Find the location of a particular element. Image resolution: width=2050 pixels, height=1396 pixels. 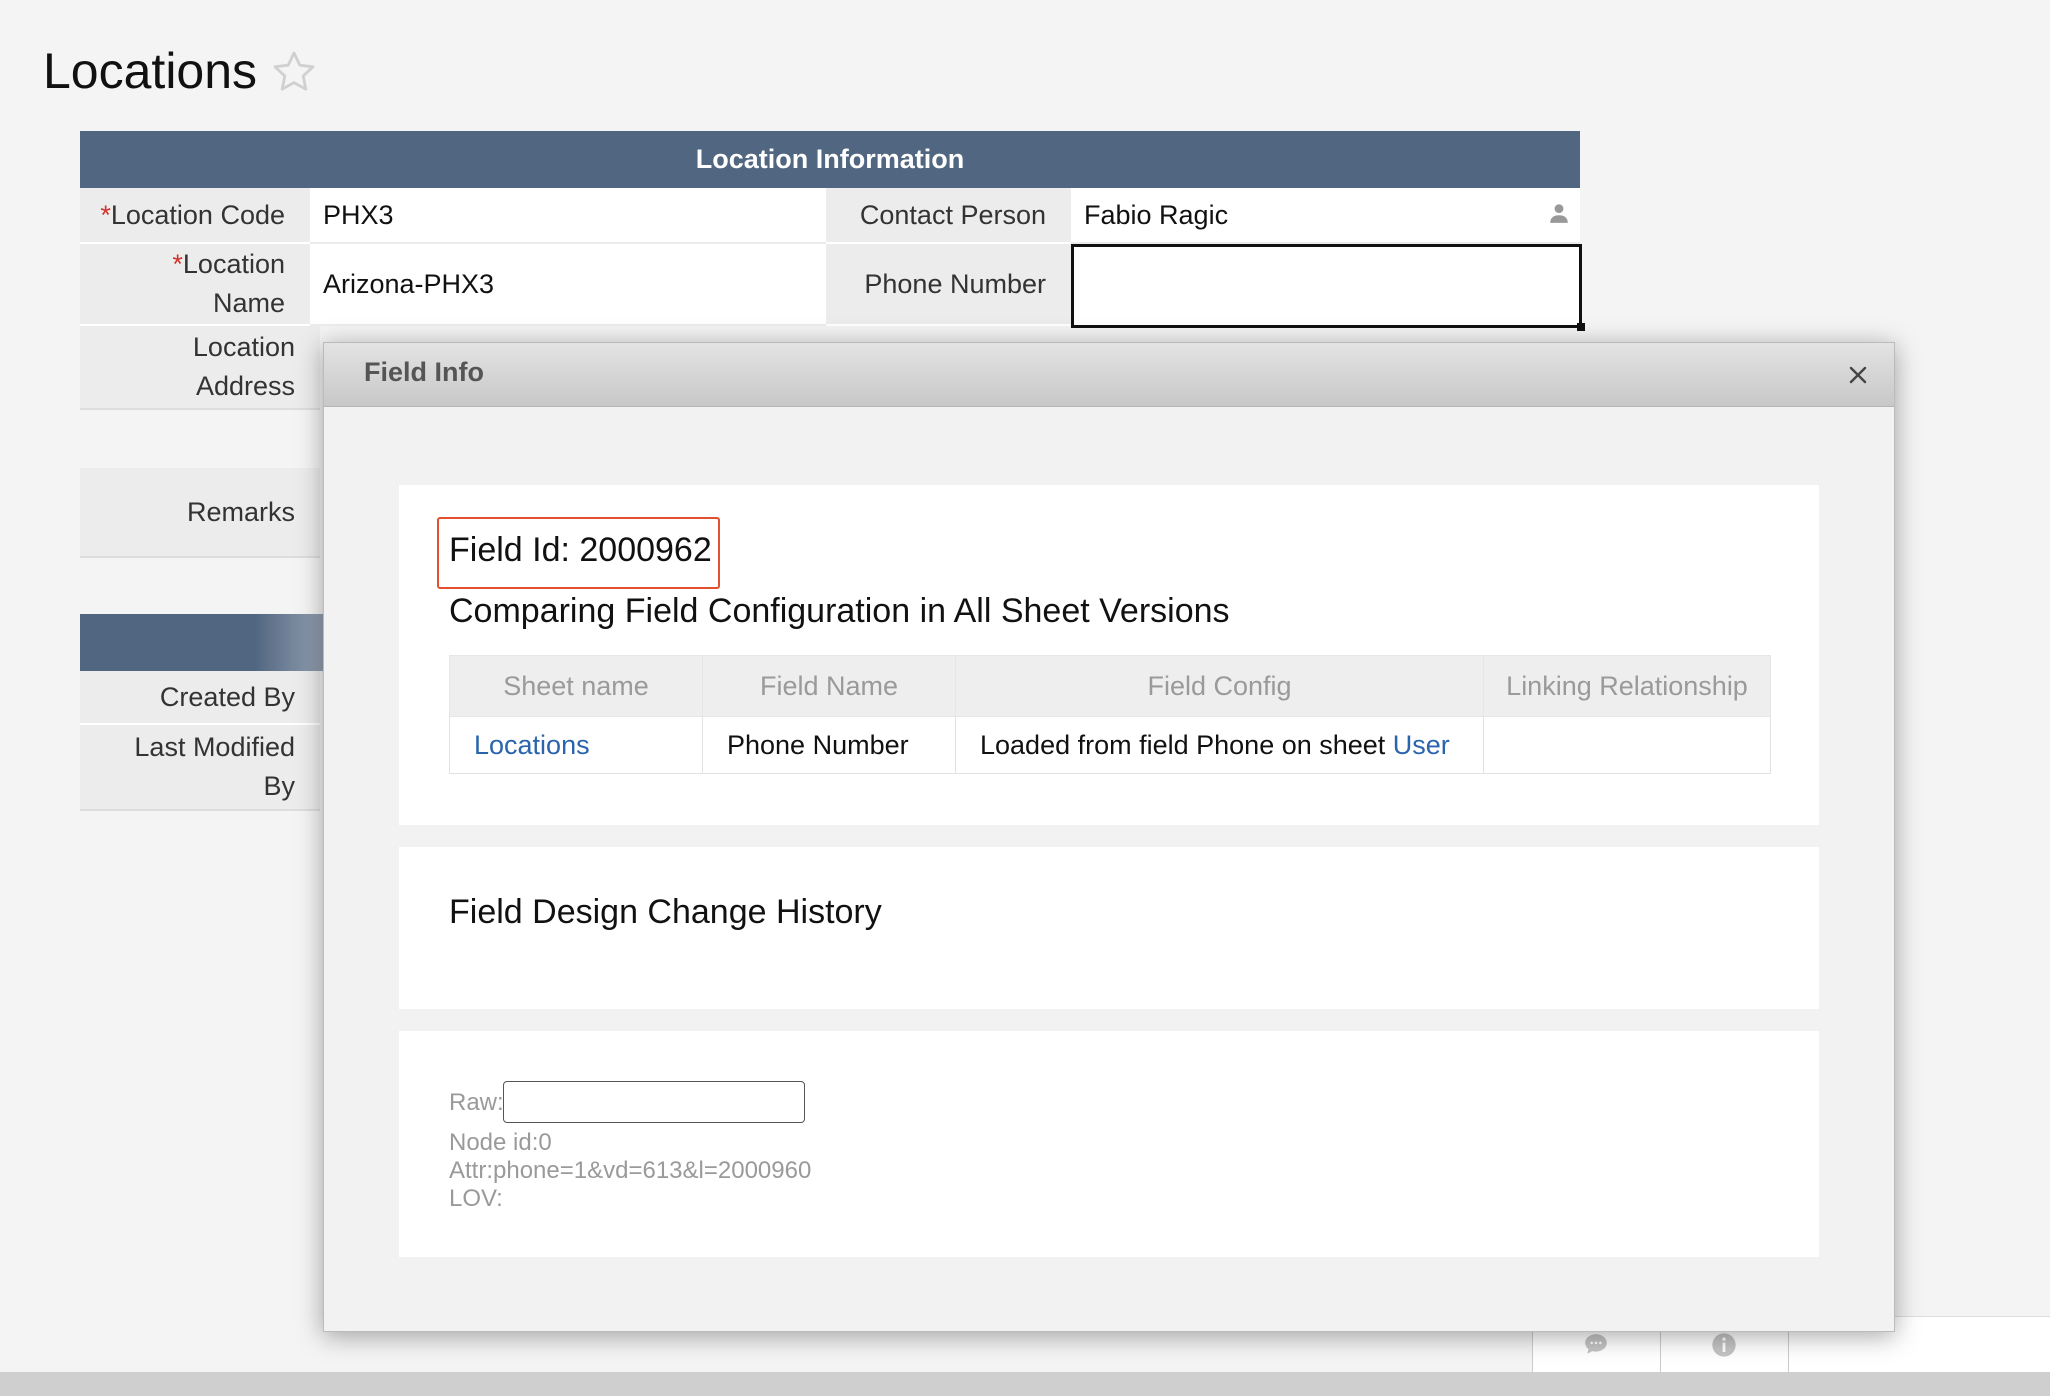

raw-label: Raw: is located at coordinates (476, 1102).